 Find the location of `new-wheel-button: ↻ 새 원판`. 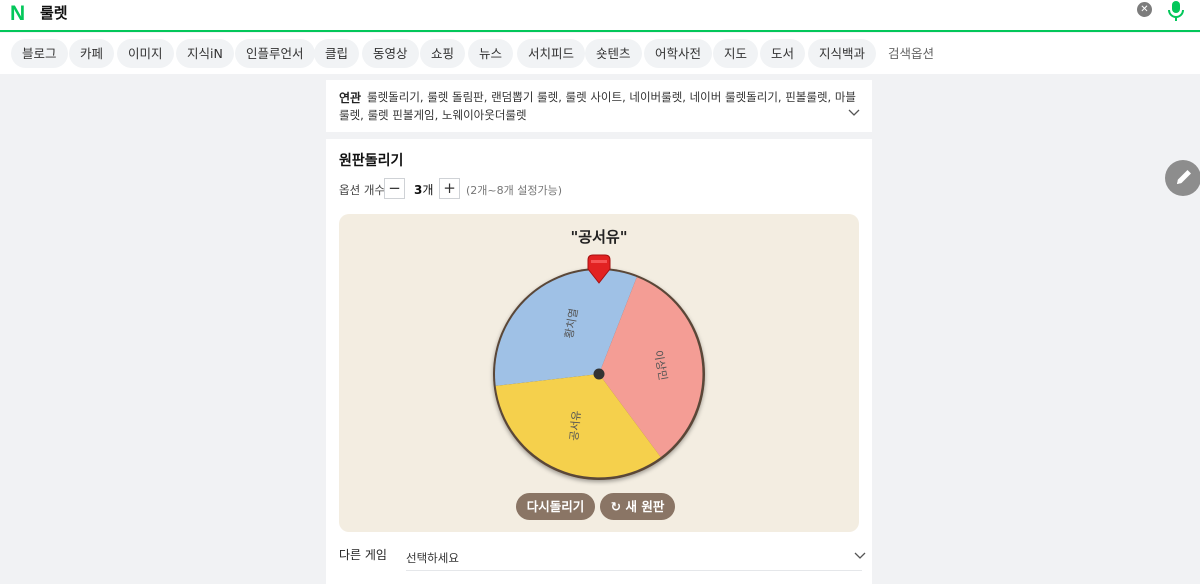

new-wheel-button: ↻ 새 원판 is located at coordinates (637, 506).